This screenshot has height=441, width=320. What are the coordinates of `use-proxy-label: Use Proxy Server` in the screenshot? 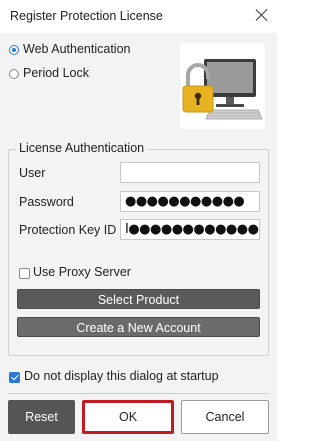 It's located at (82, 272).